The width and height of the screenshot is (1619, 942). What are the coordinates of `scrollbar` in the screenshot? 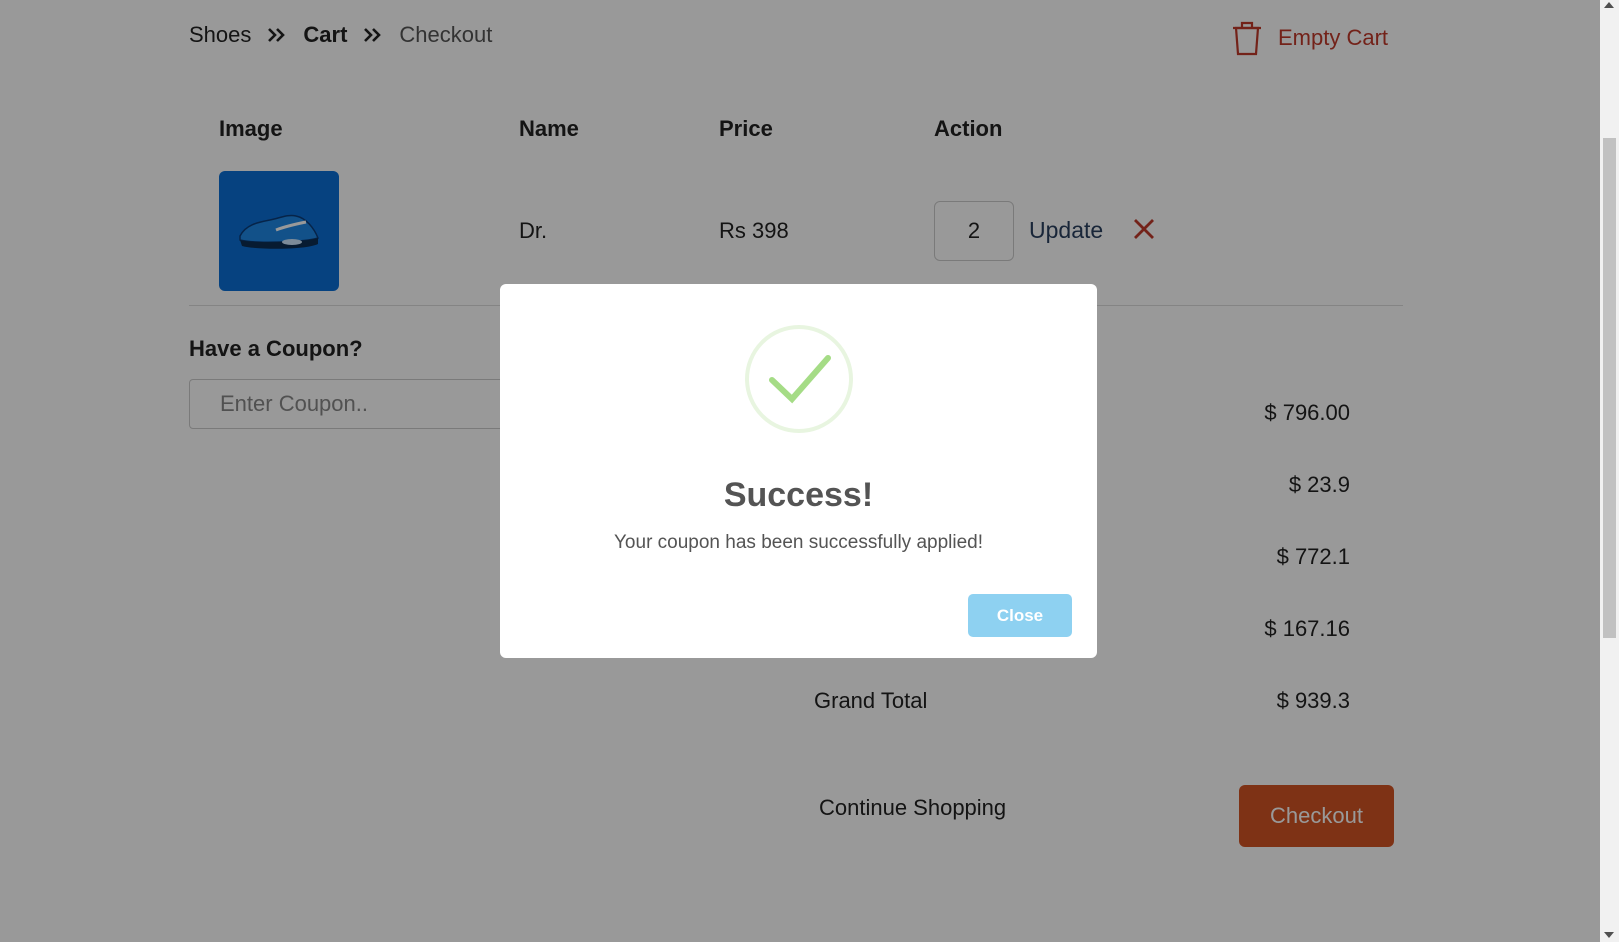 It's located at (1609, 471).